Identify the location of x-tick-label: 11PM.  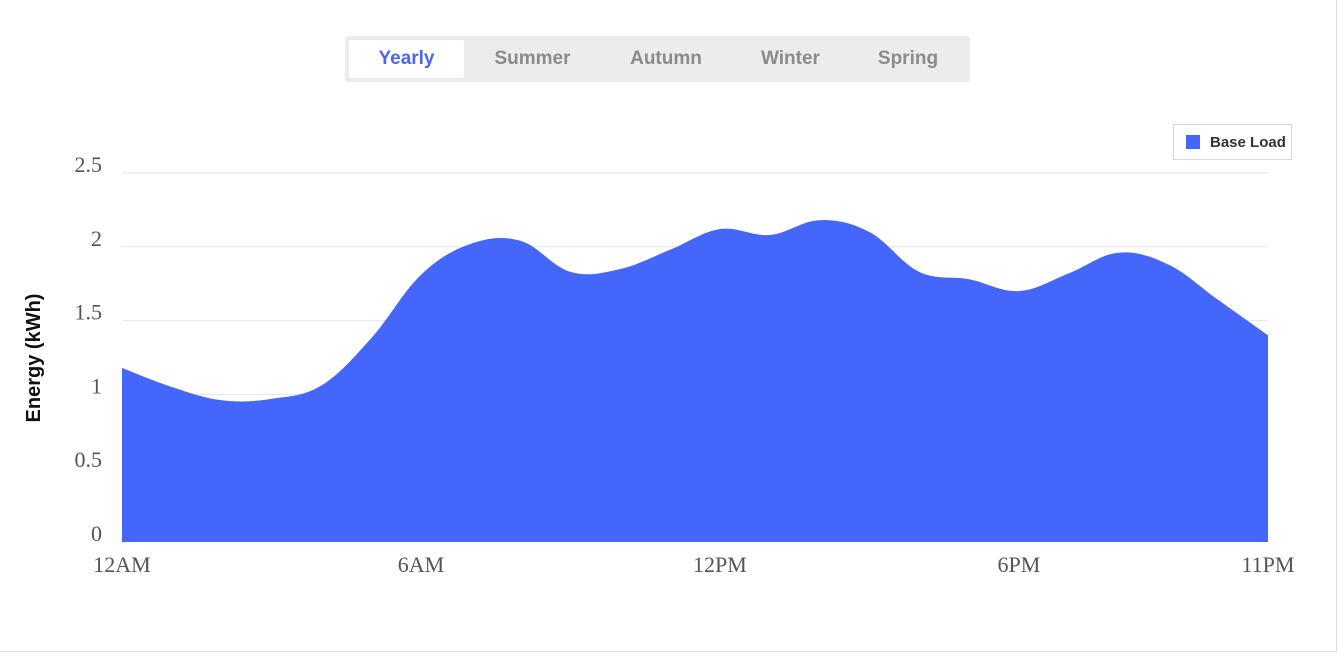
(1268, 564).